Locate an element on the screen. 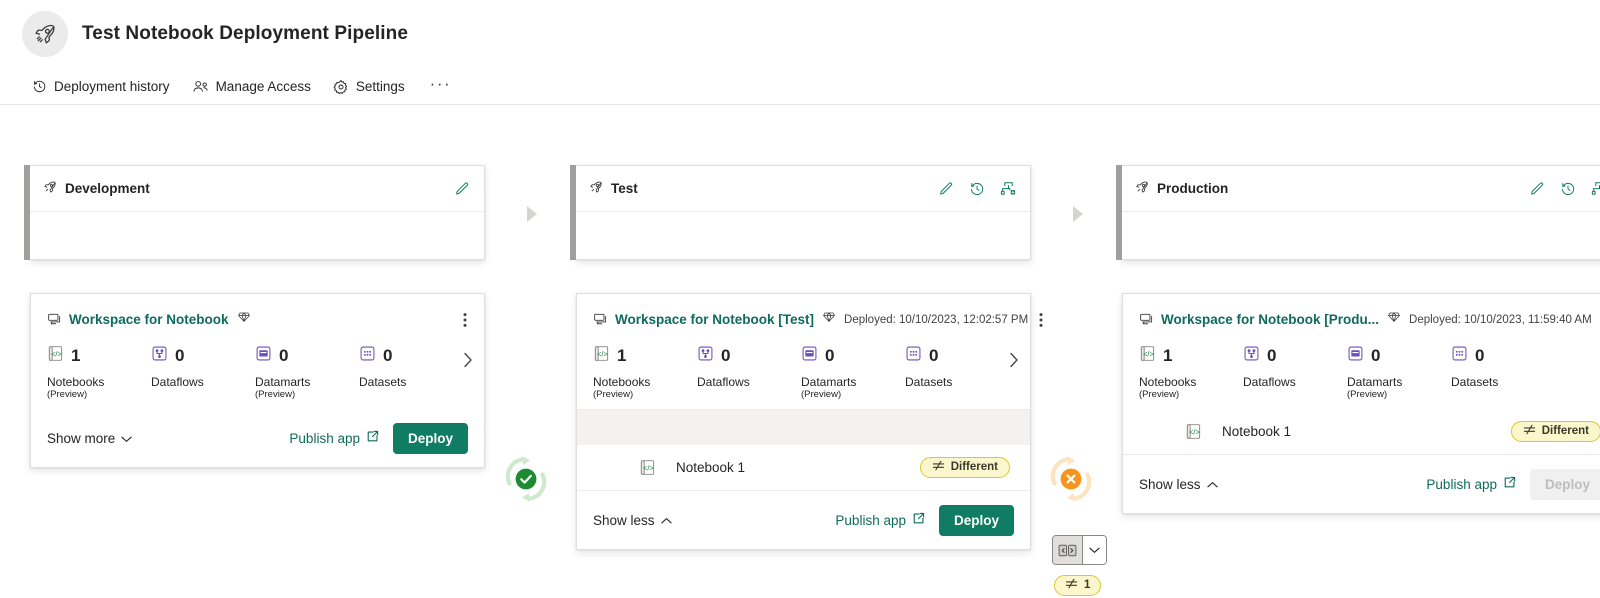 The height and width of the screenshot is (598, 1600). workspace-footer: Show less Publish app Deploy is located at coordinates (1361, 484).